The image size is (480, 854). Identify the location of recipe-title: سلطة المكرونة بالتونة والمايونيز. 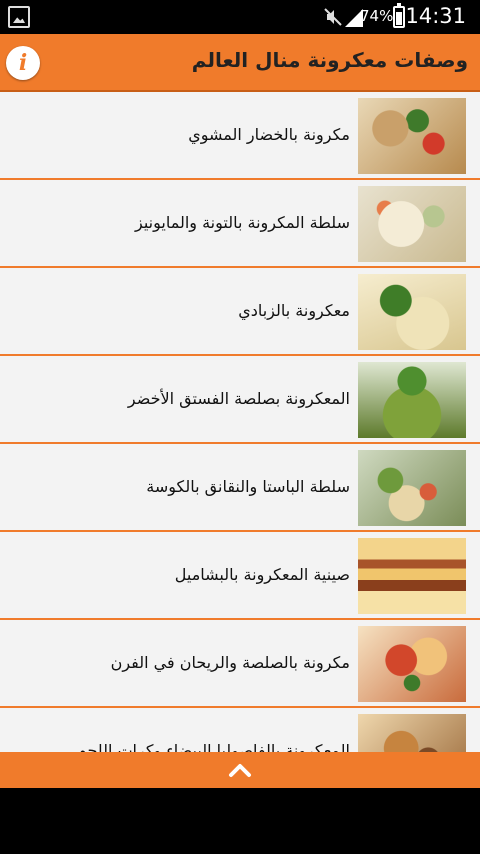
(242, 222).